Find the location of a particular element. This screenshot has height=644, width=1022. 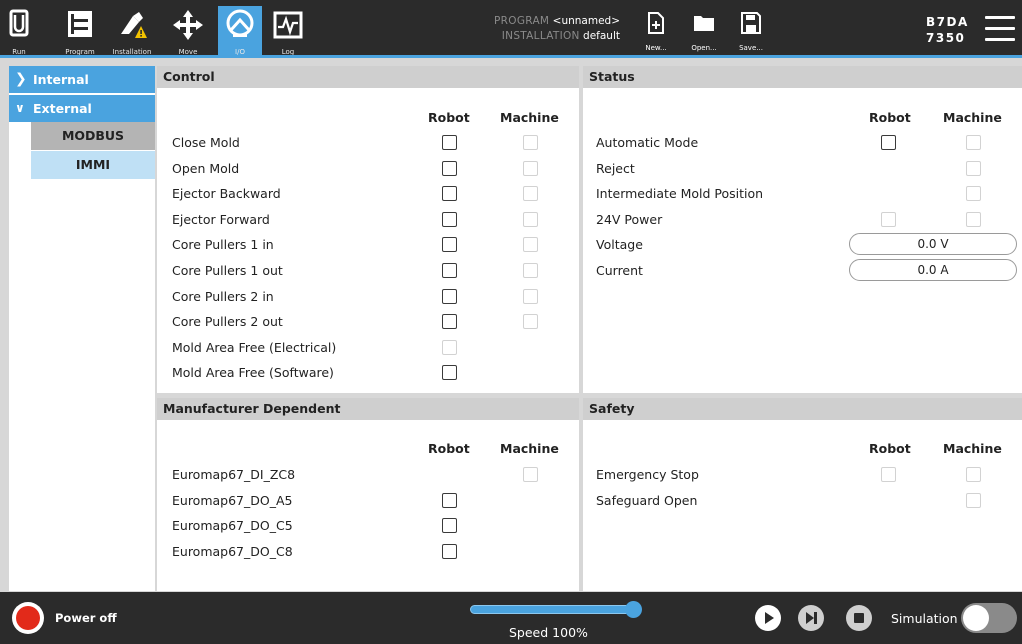

robot-checkbox-ejector-backward is located at coordinates (449, 194).